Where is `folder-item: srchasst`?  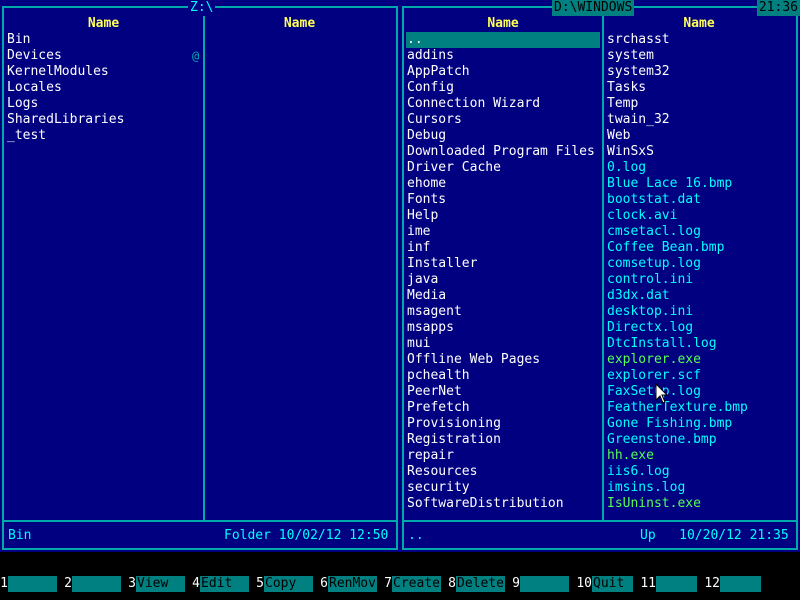
folder-item: srchasst is located at coordinates (700, 40).